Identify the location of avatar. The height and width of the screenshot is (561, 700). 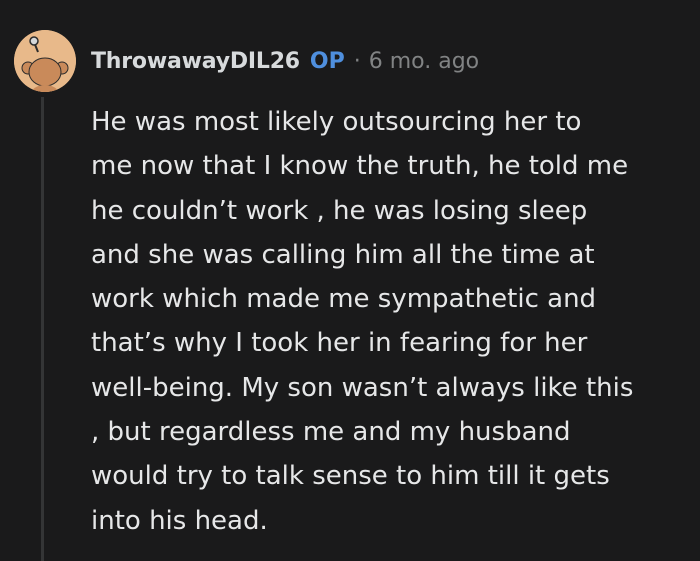
(45, 61).